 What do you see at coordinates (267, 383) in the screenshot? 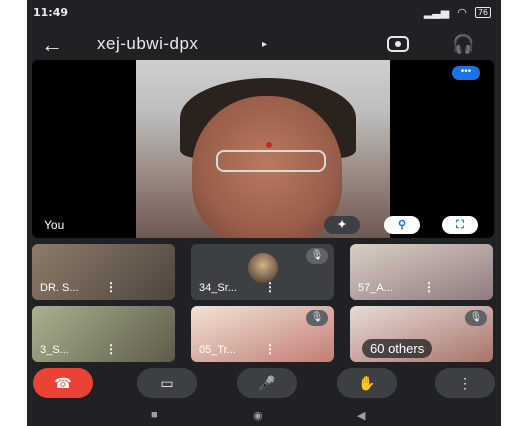
I see `mic-toggle-button: 🎤` at bounding box center [267, 383].